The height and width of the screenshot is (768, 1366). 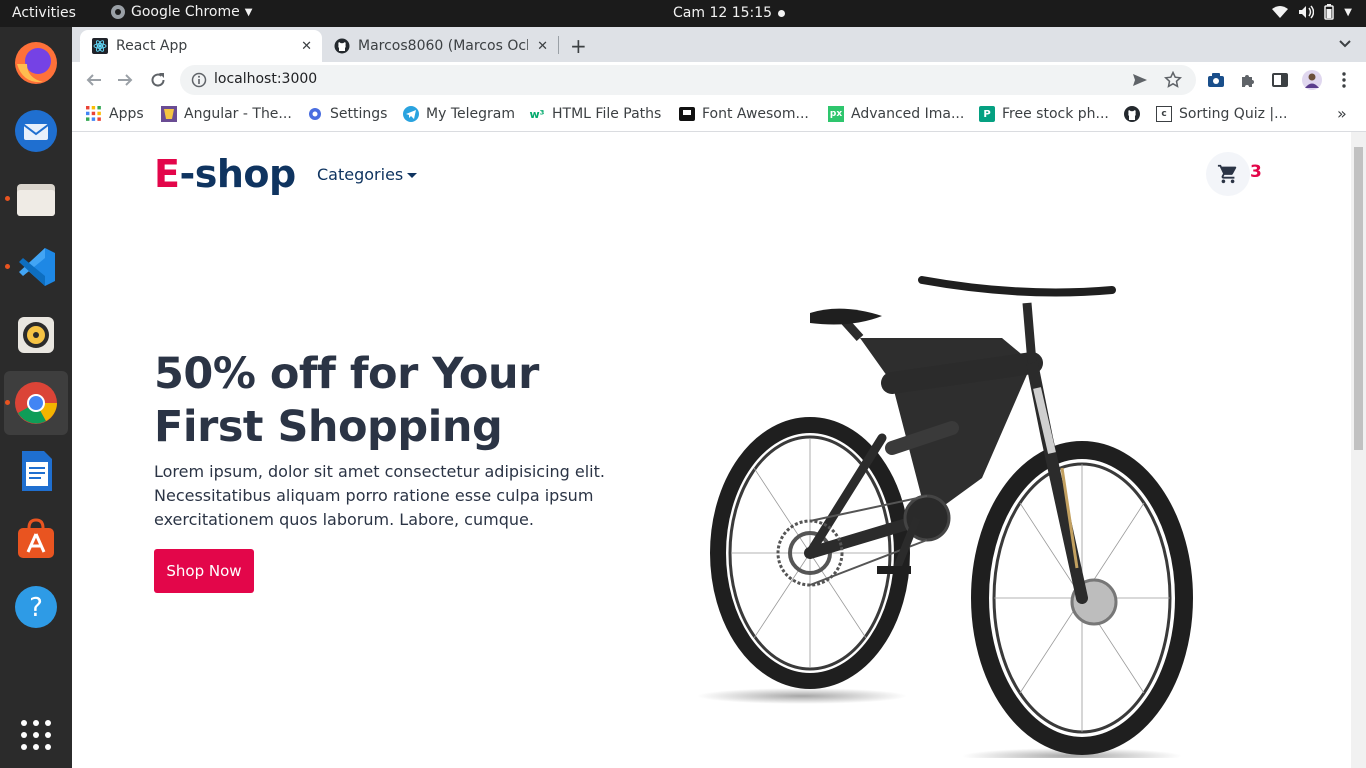 What do you see at coordinates (100, 46) in the screenshot?
I see `react-favicon-icon` at bounding box center [100, 46].